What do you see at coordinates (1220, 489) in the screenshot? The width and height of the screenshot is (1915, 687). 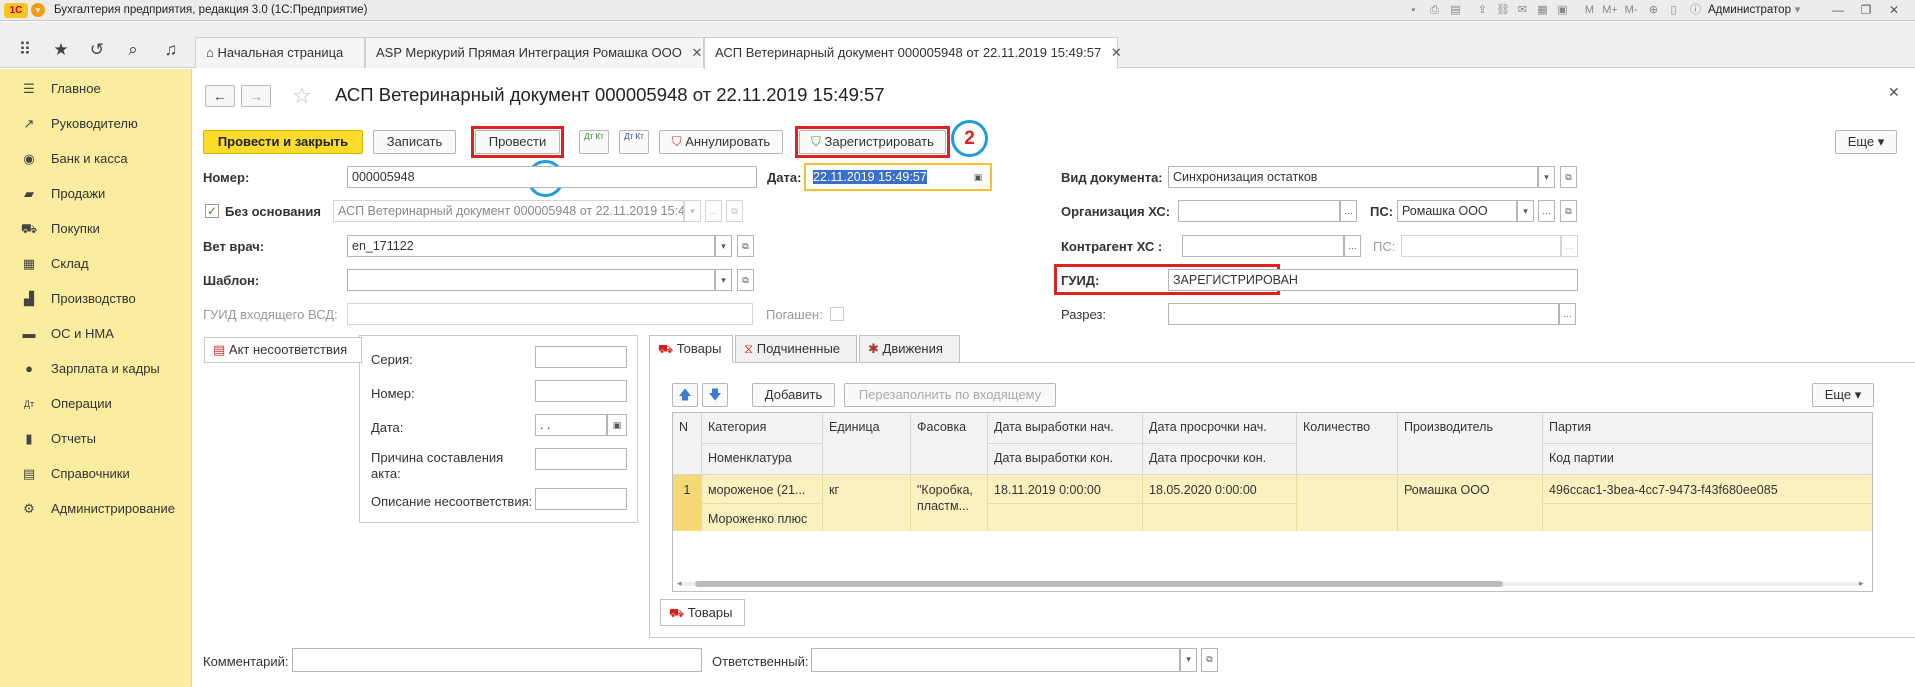 I see `table-cell-exp-start: 18.05.2020 0:00:00` at bounding box center [1220, 489].